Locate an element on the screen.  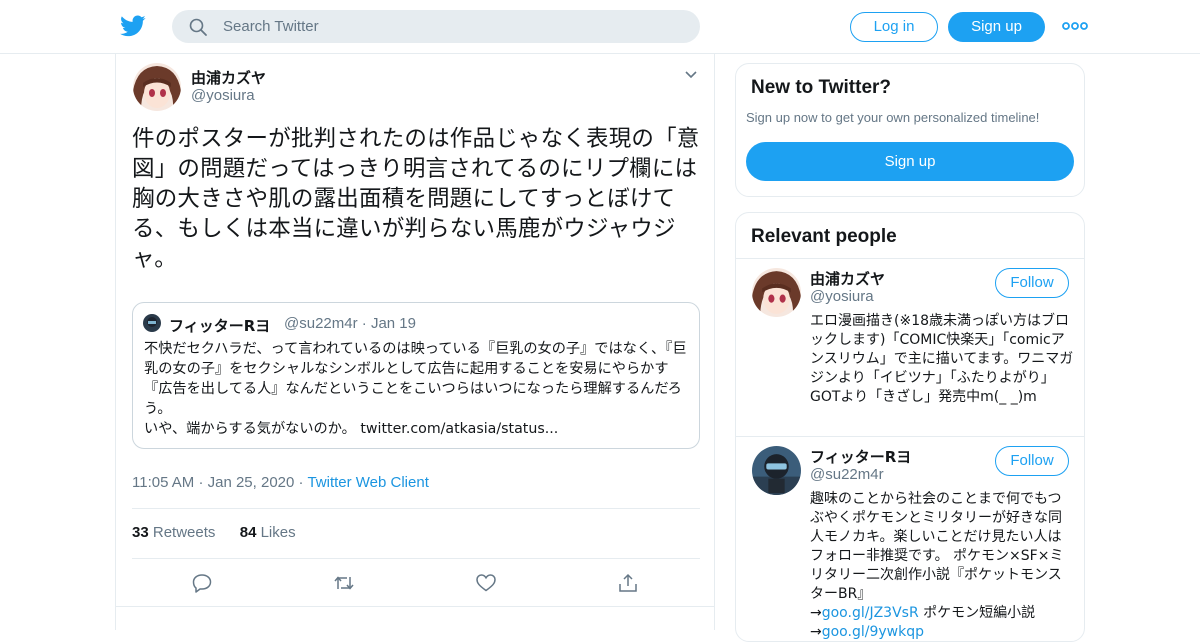
quoted-author-meta: @su22m4r · Jan 19 is located at coordinates (350, 323).